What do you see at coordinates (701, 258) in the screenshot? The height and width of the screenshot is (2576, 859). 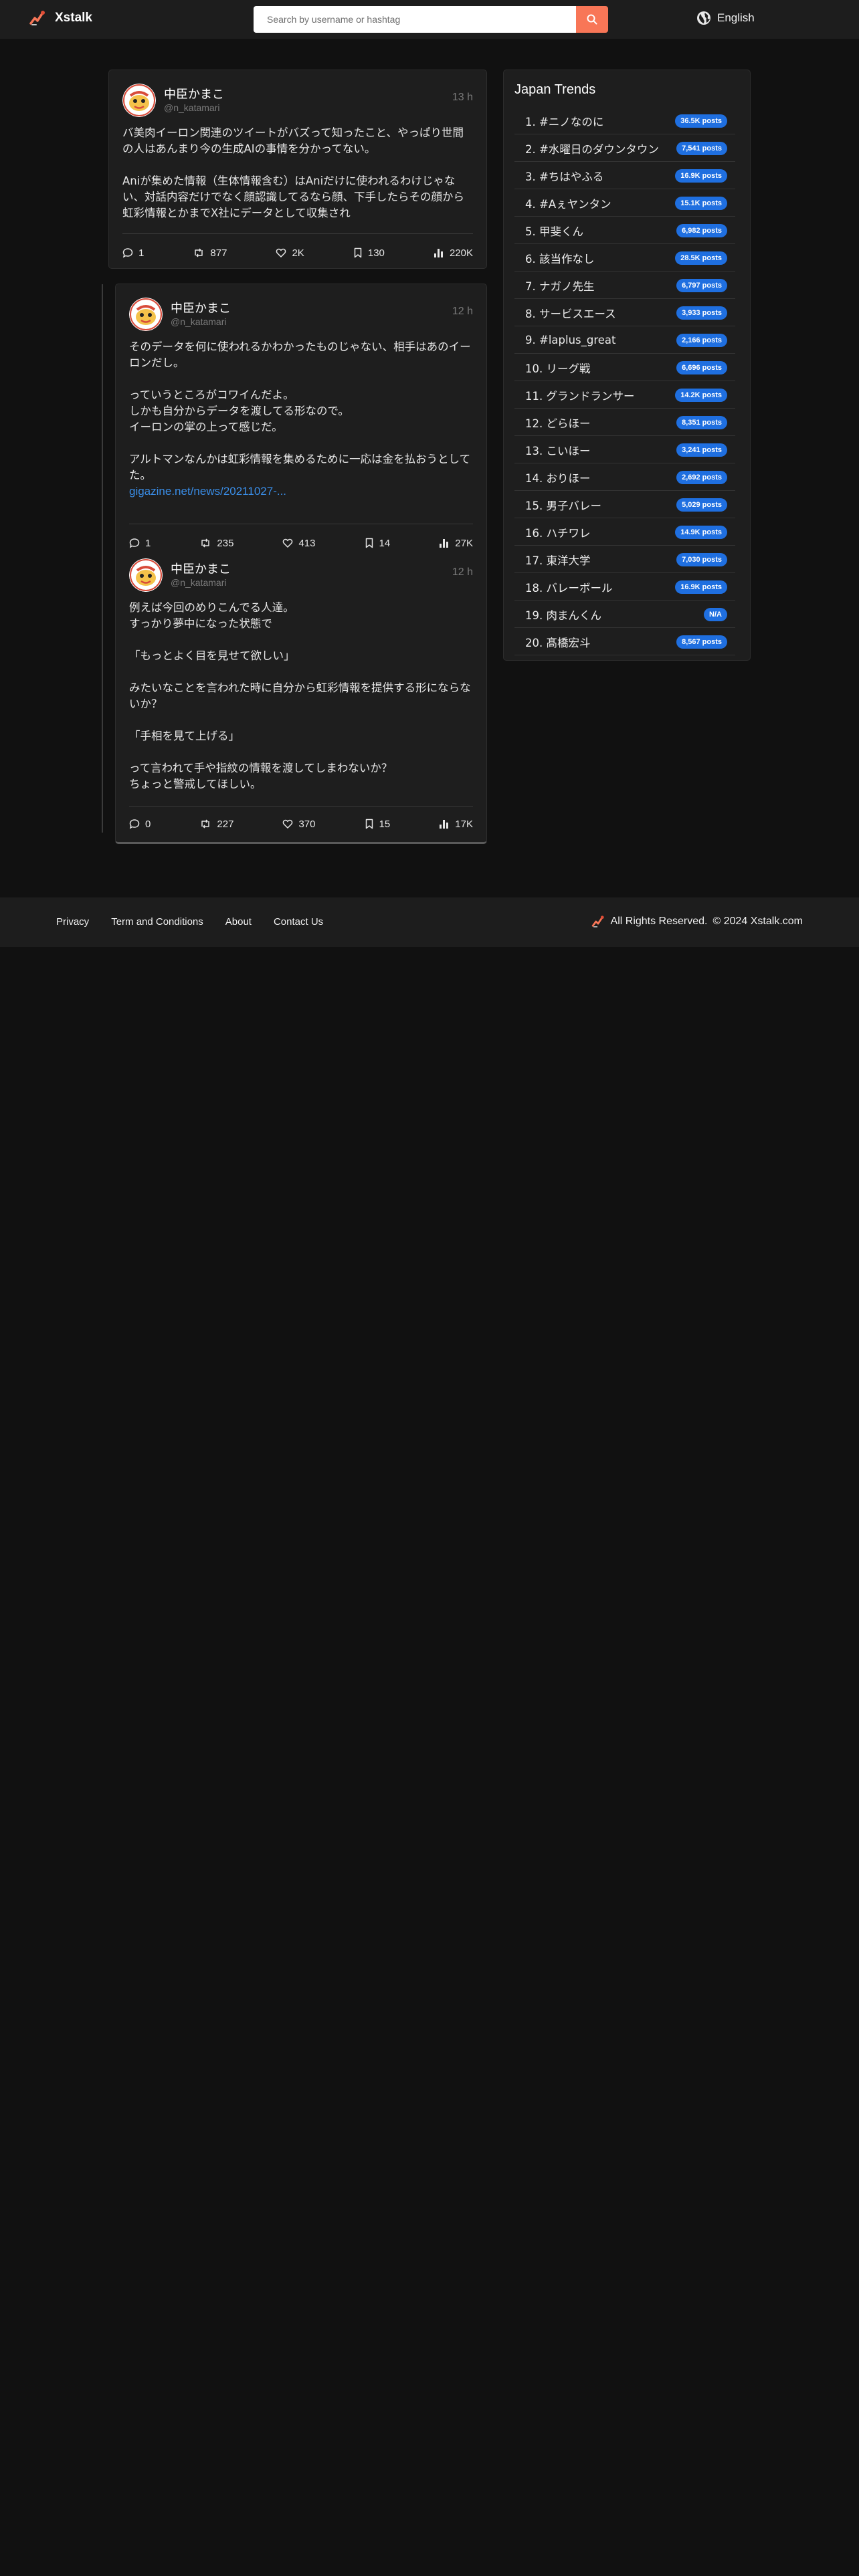 I see `trend-post-count-badge: 28.5K posts` at bounding box center [701, 258].